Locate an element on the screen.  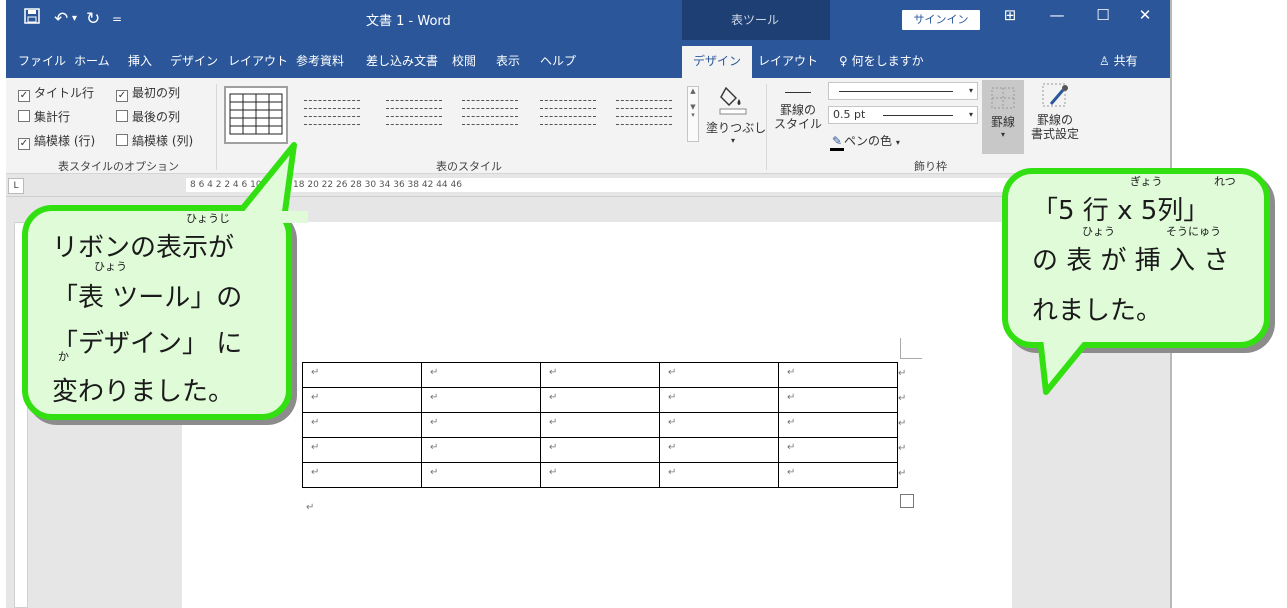
tab-table-layout: レイアウト is located at coordinates (788, 60).